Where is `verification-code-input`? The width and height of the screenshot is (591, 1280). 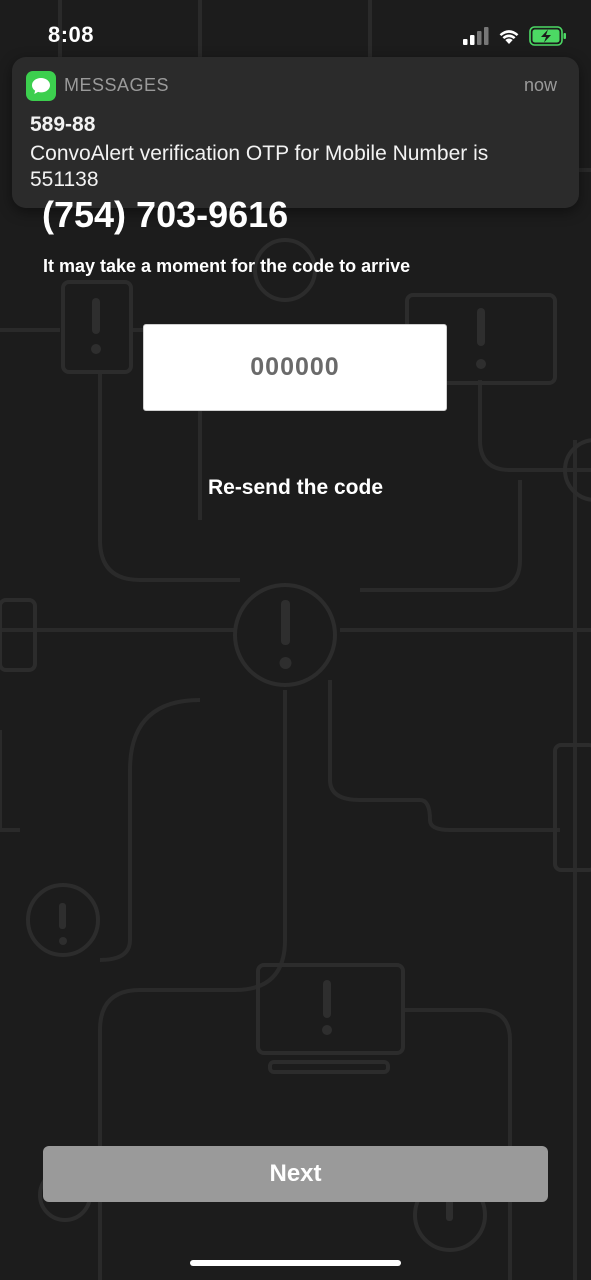 verification-code-input is located at coordinates (295, 367).